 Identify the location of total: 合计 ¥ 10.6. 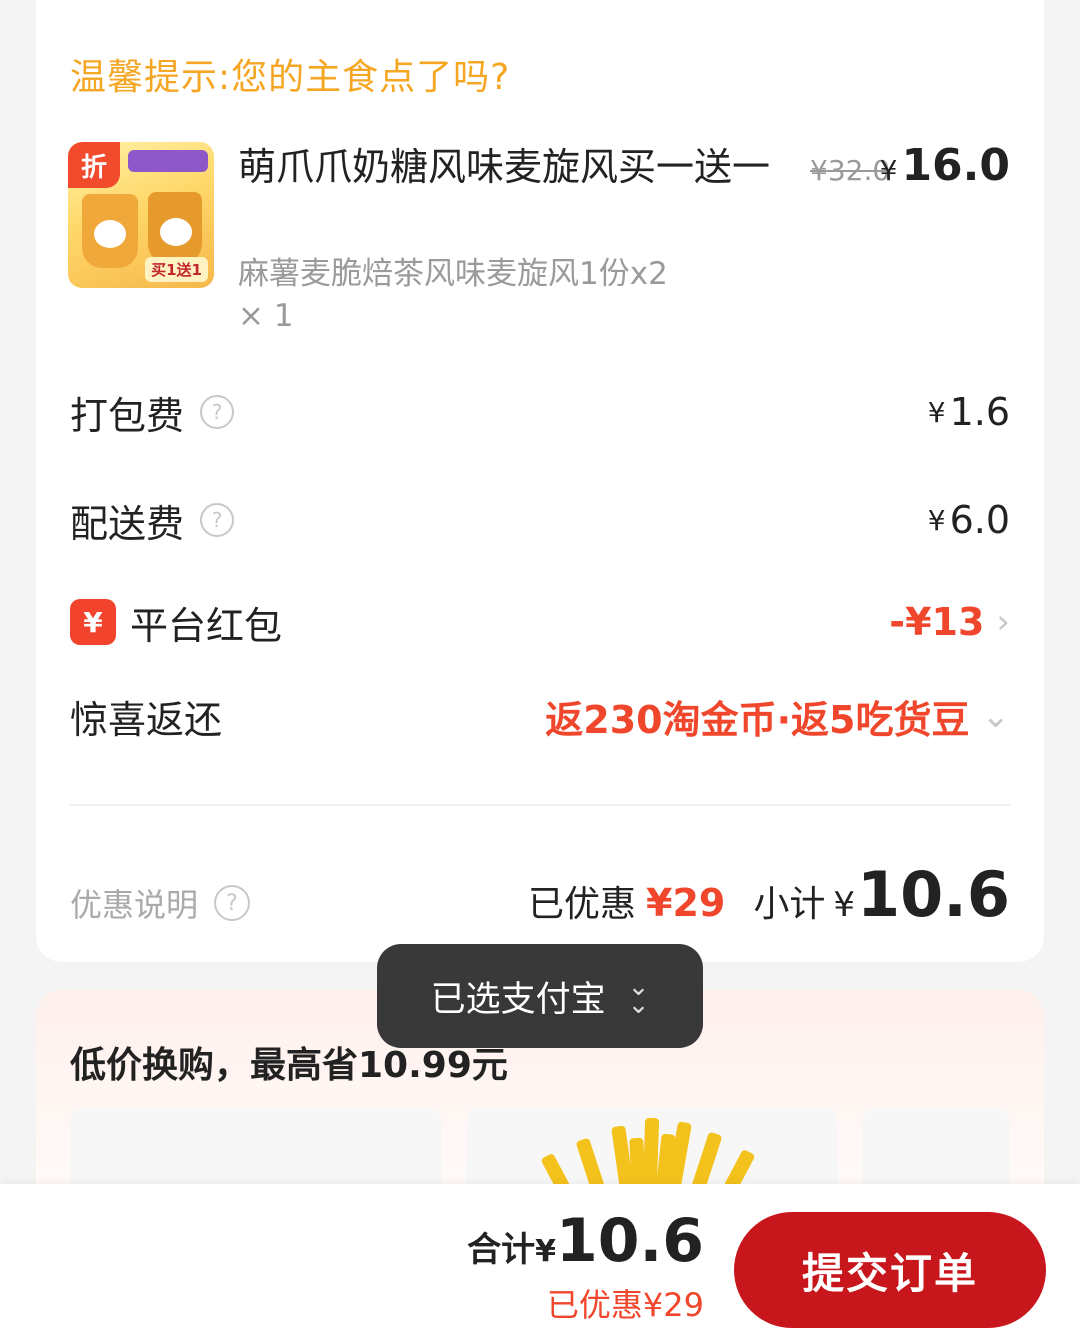
(585, 1241).